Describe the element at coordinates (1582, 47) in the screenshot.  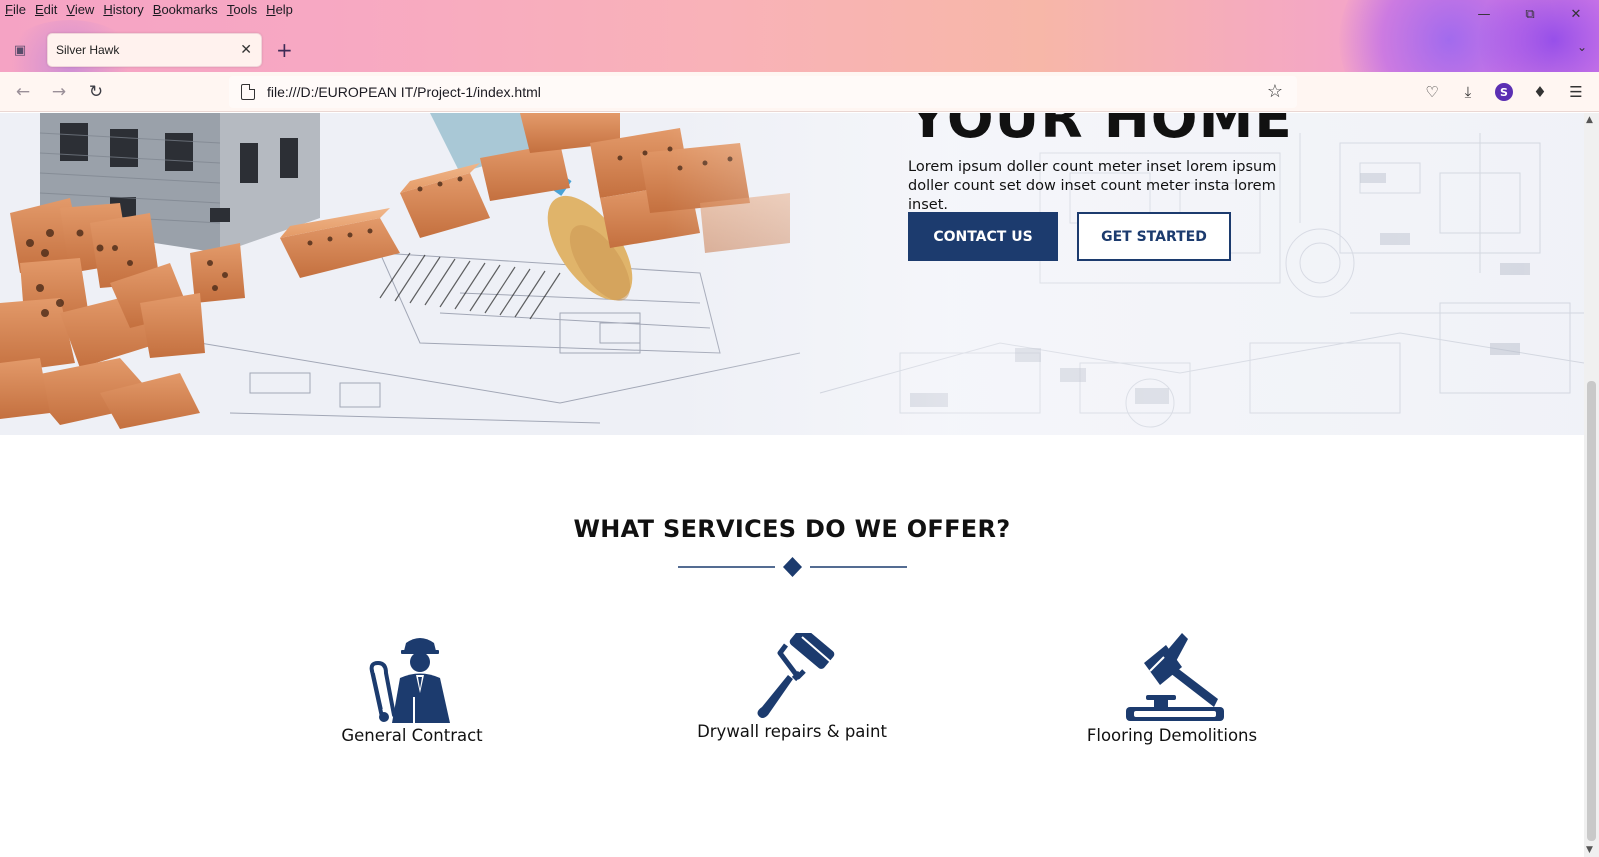
I see `chevron-down-icon: ⌄` at that location.